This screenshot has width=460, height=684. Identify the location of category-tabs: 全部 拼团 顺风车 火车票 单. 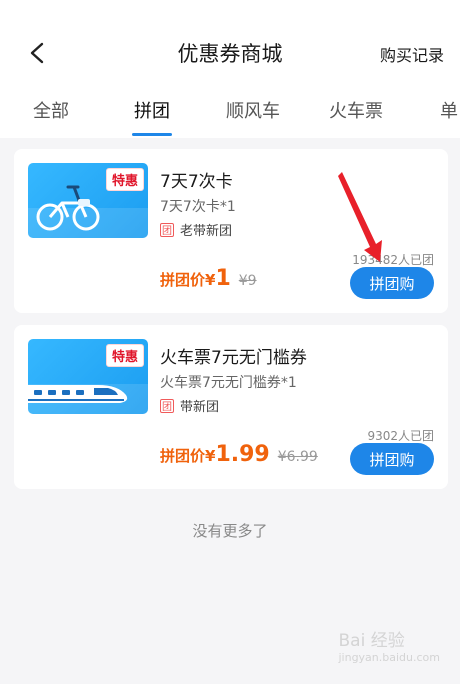
(230, 115).